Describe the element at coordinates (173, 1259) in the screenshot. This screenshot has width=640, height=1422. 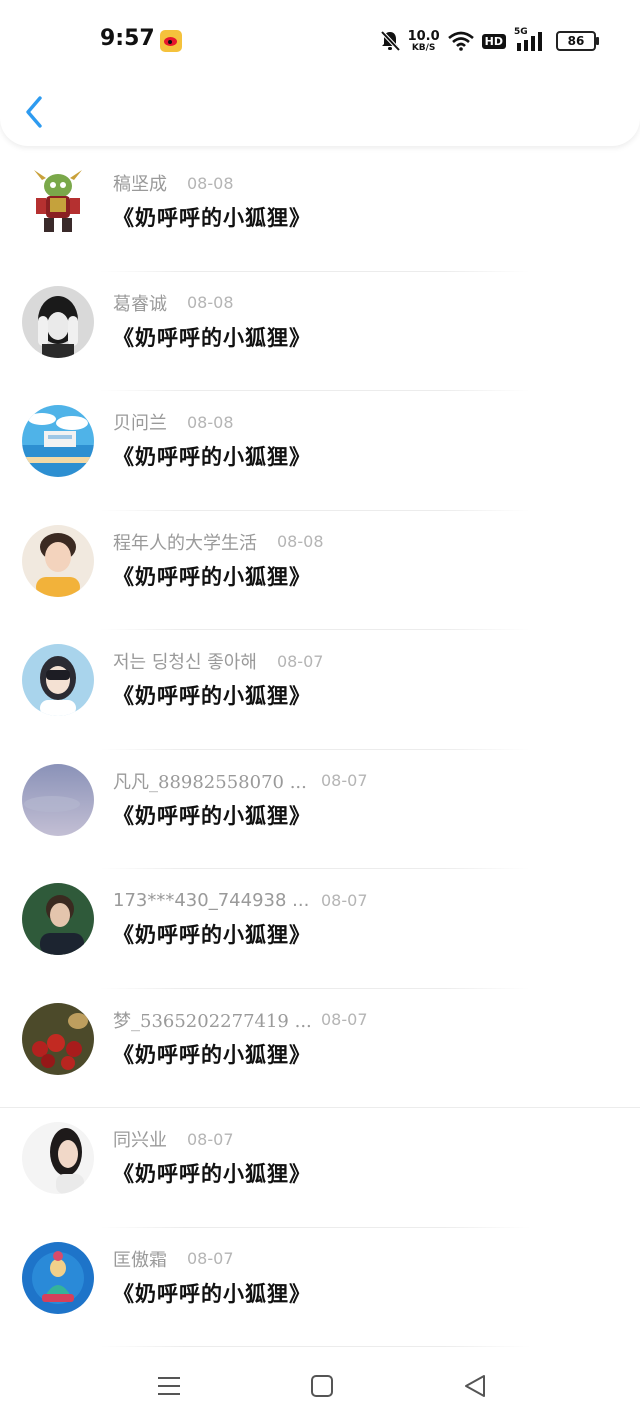
I see `item-meta: 匡傲霜 08-07` at that location.